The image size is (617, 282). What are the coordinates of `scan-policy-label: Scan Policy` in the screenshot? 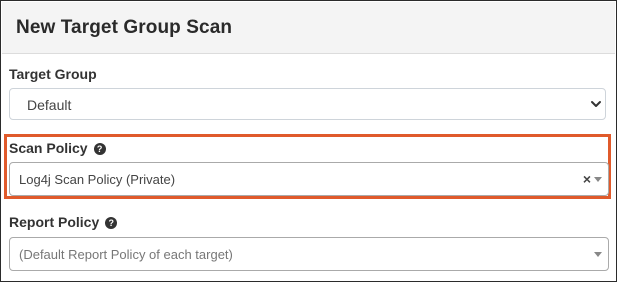 It's located at (48, 148).